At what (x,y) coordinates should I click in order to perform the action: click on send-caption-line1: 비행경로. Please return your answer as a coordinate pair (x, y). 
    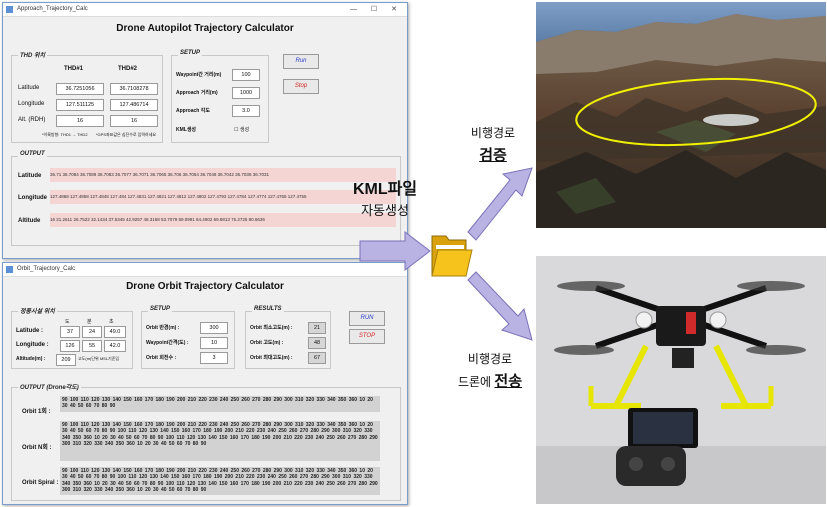
    Looking at the image, I should click on (490, 359).